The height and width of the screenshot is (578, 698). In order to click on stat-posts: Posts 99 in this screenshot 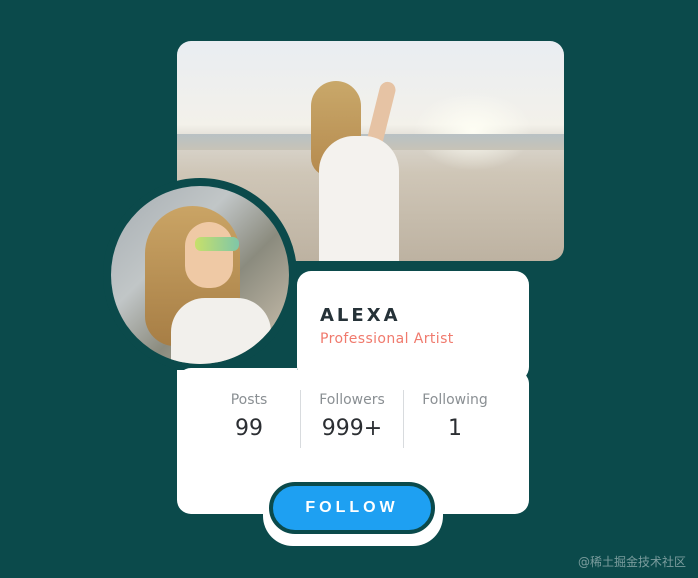, I will do `click(249, 416)`.